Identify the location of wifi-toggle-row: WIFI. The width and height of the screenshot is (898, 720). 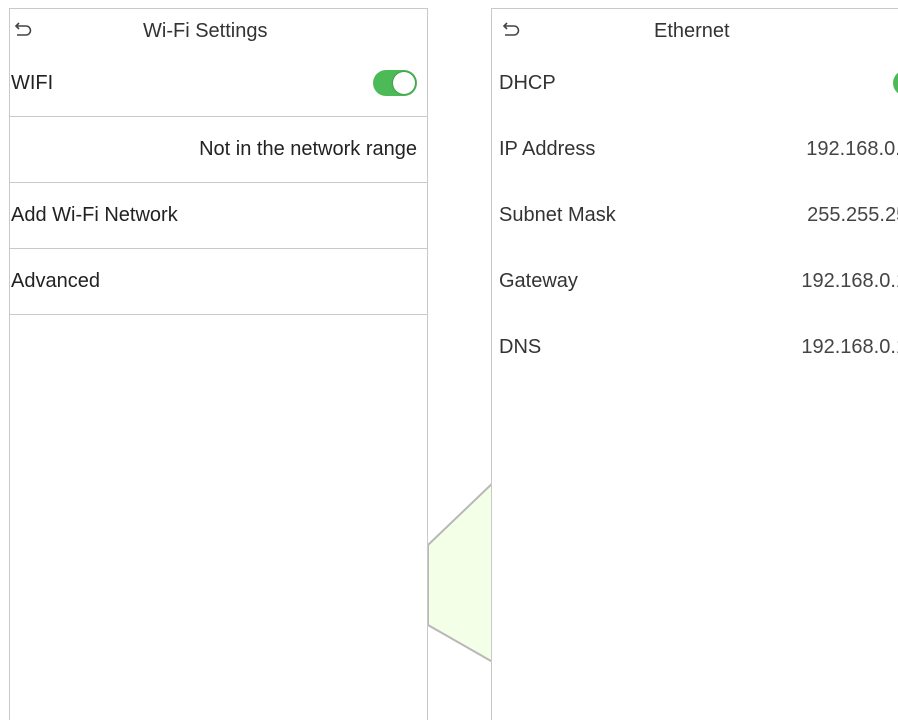
(218, 83).